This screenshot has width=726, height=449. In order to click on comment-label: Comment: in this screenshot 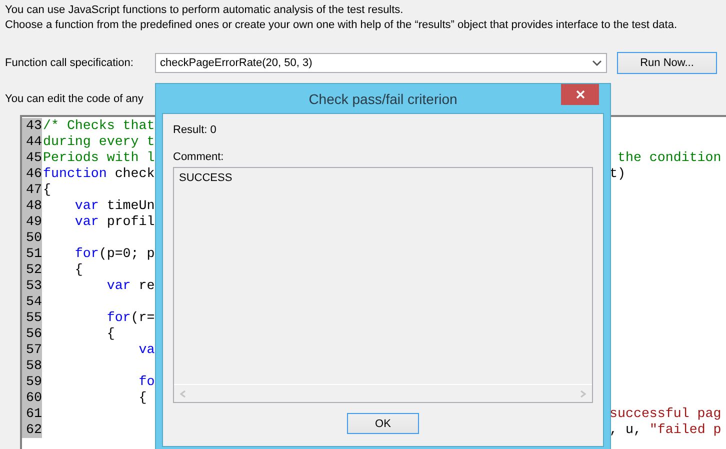, I will do `click(198, 157)`.